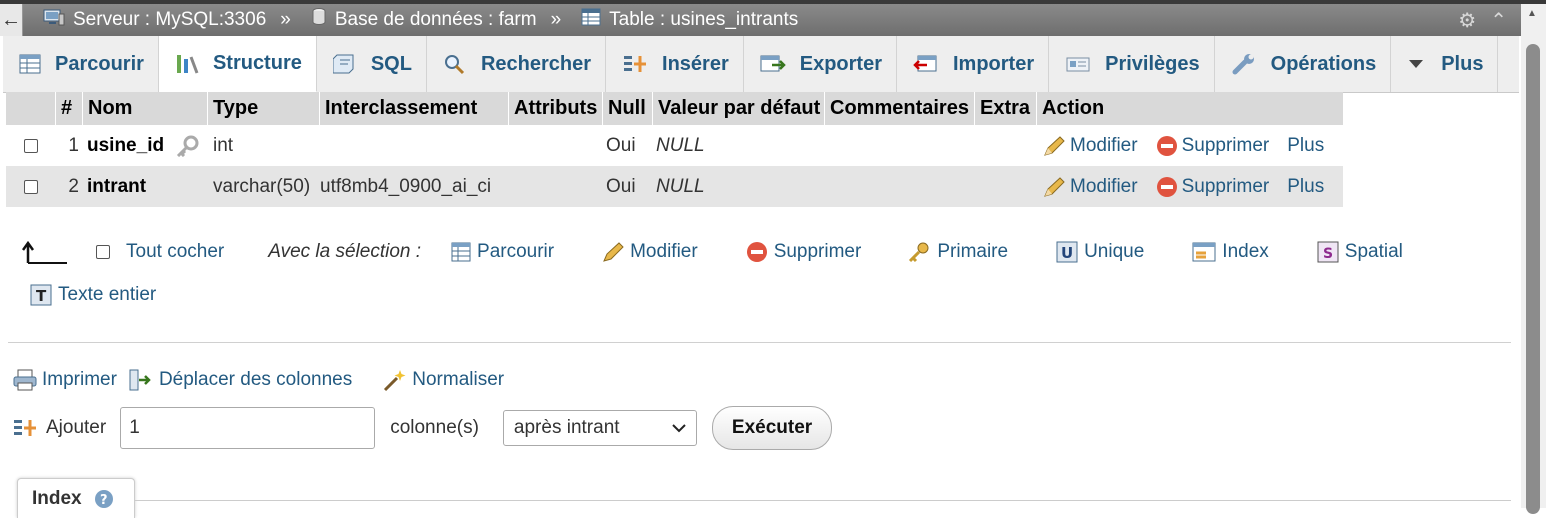 This screenshot has height=518, width=1546. Describe the element at coordinates (1373, 251) in the screenshot. I see `bulk-spatial-label: Spatial` at that location.